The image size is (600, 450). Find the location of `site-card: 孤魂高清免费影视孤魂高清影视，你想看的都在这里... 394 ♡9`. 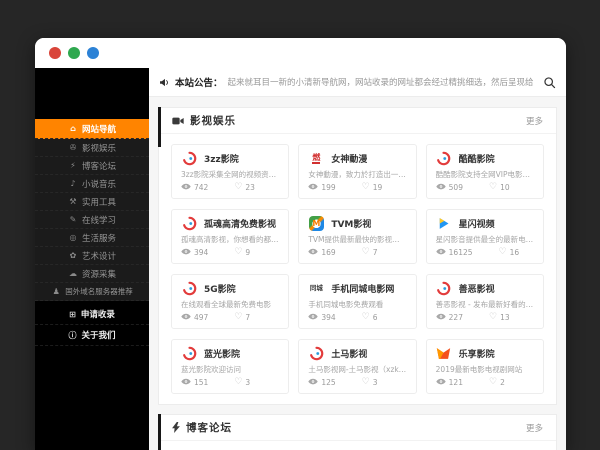

site-card: 孤魂高清免费影视孤魂高清影视，你想看的都在这里... 394 ♡9 is located at coordinates (230, 236).